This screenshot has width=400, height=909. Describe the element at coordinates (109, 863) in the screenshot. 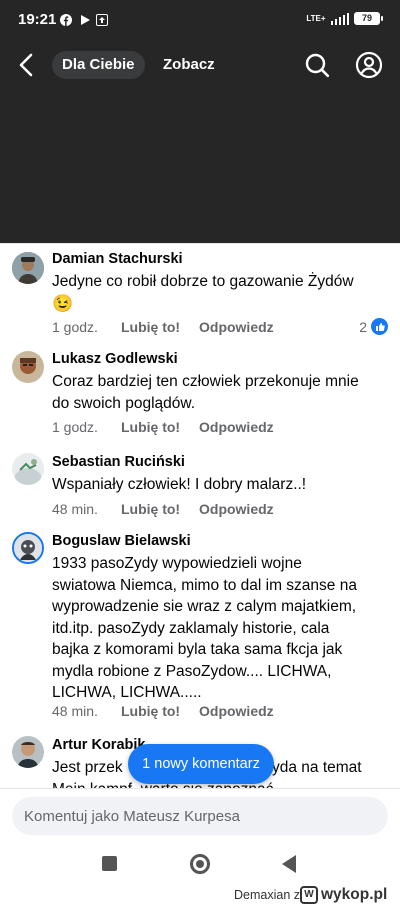

I see `recent-apps-icon` at that location.